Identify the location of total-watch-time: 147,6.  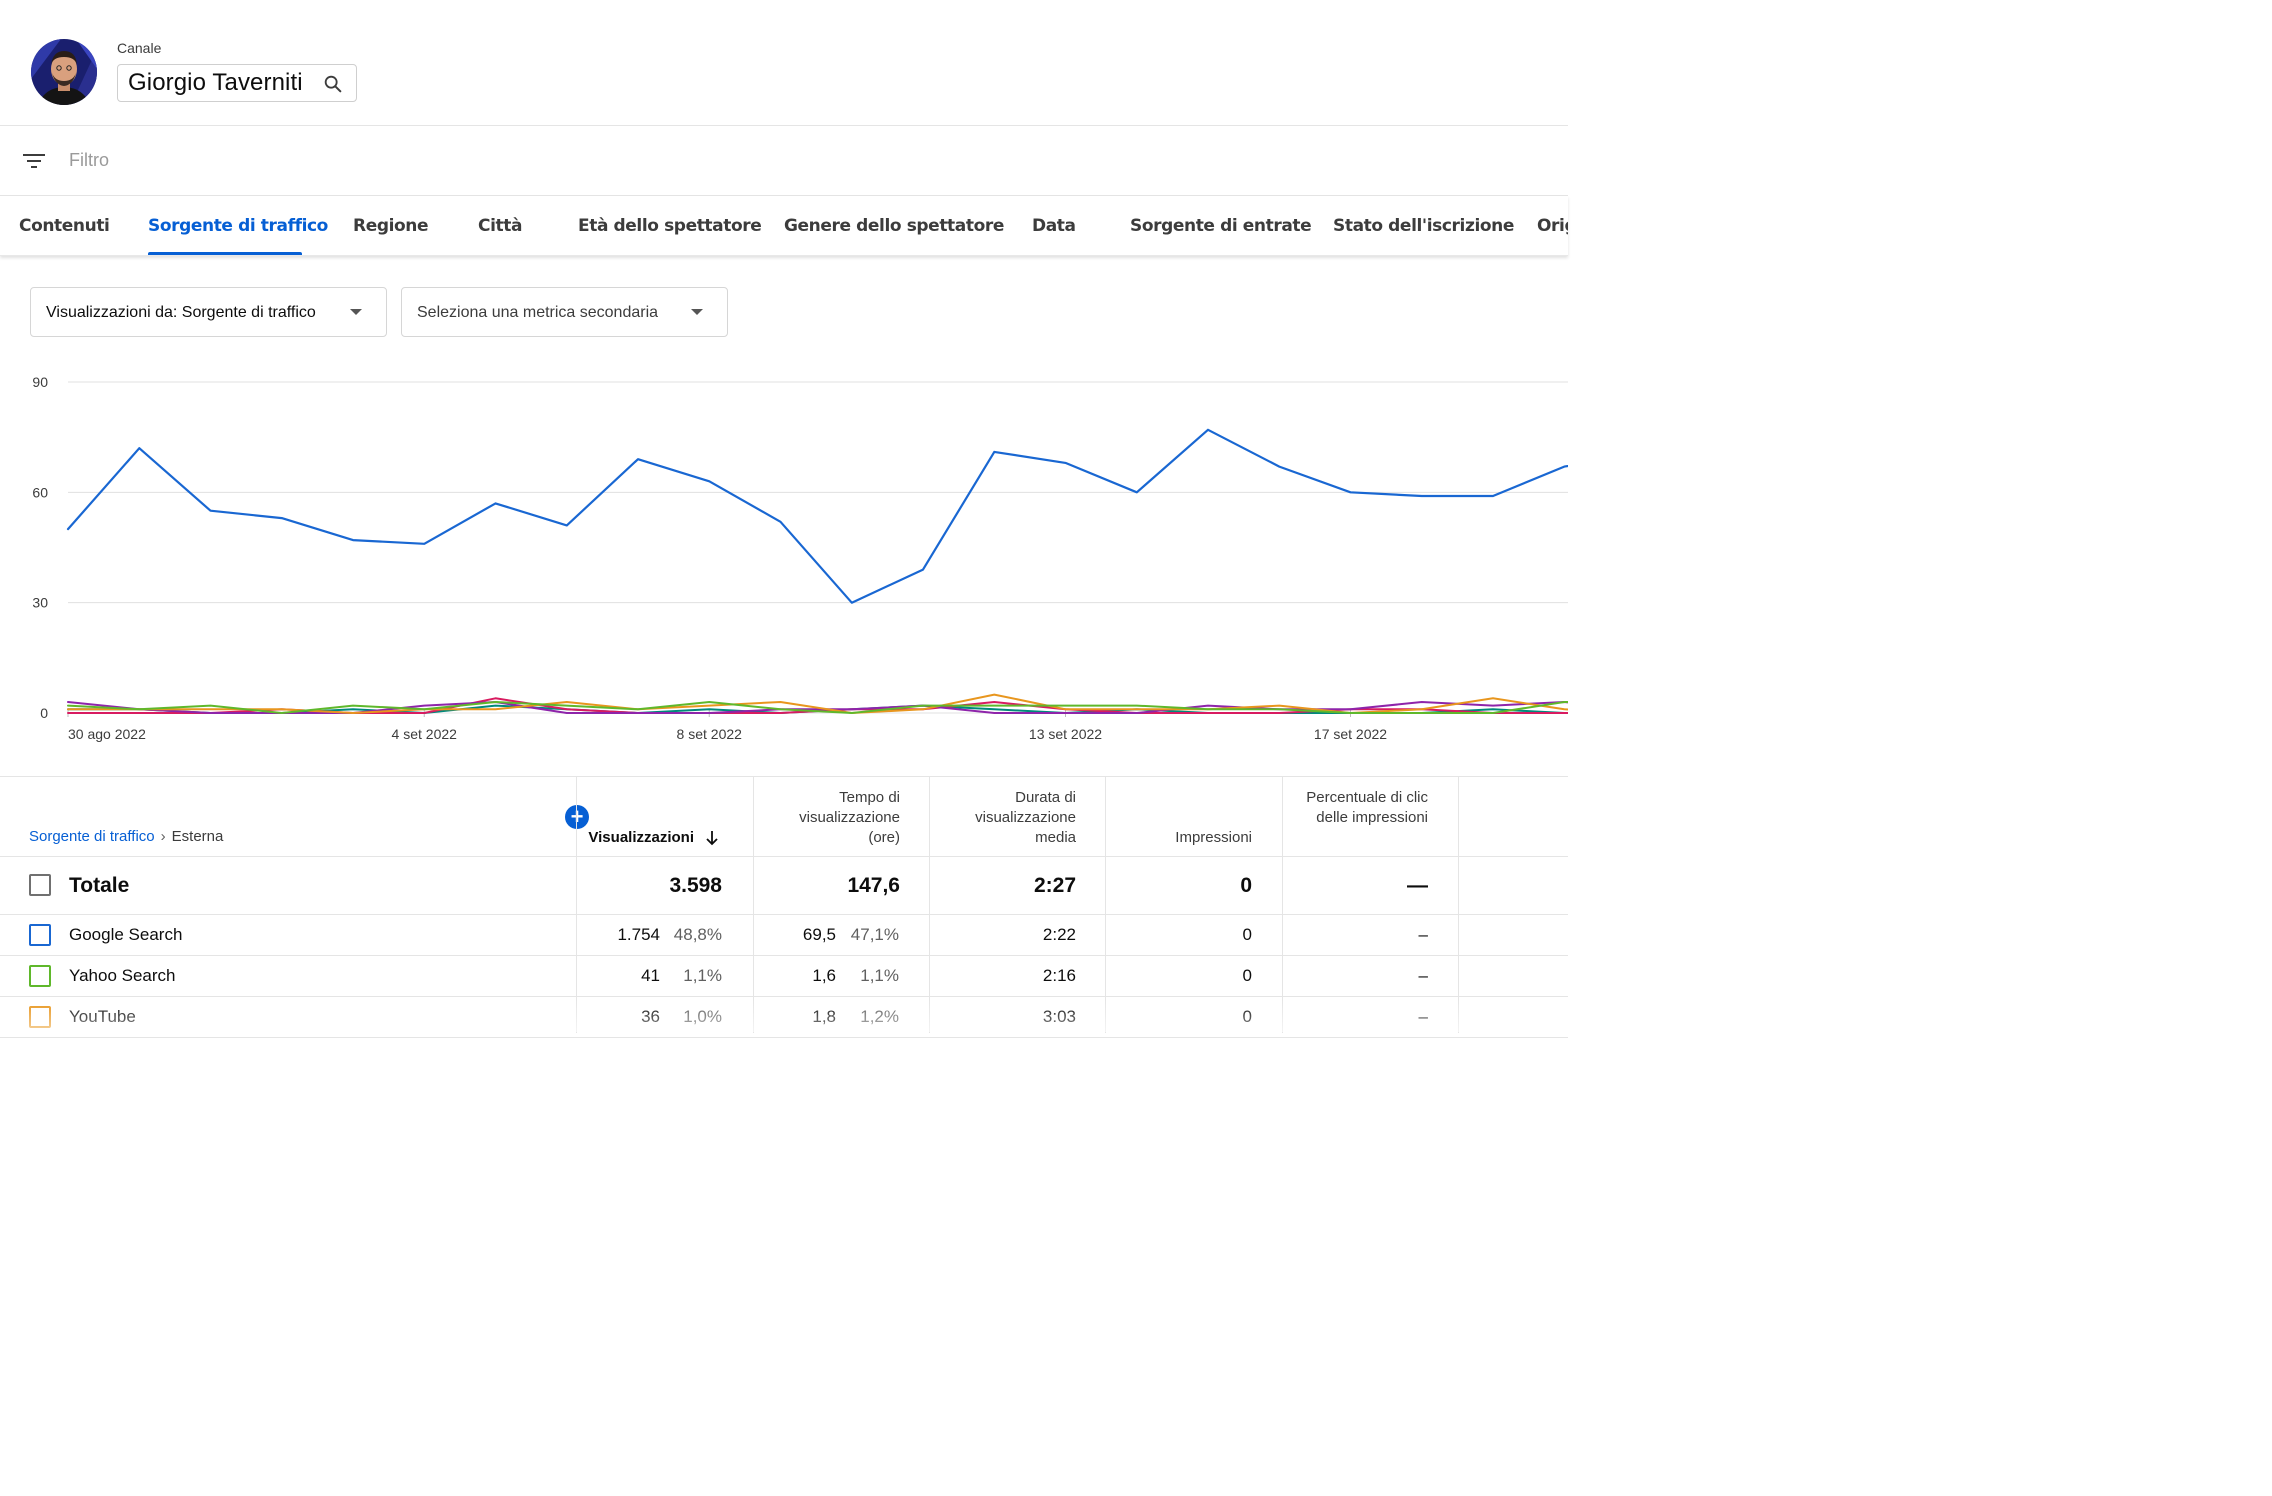
(873, 885).